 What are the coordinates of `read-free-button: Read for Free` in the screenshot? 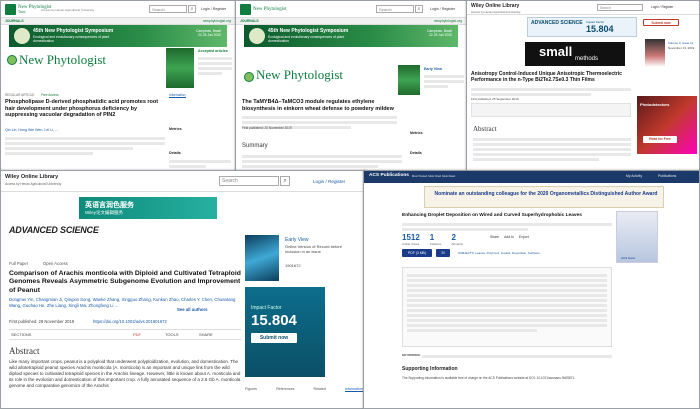 It's located at (660, 139).